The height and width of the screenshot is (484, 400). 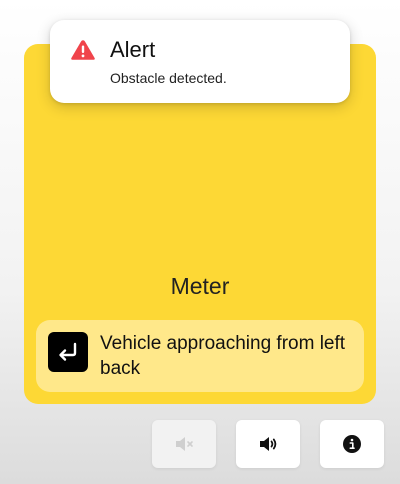 I want to click on alert-message: Obstacle detected., so click(x=168, y=78).